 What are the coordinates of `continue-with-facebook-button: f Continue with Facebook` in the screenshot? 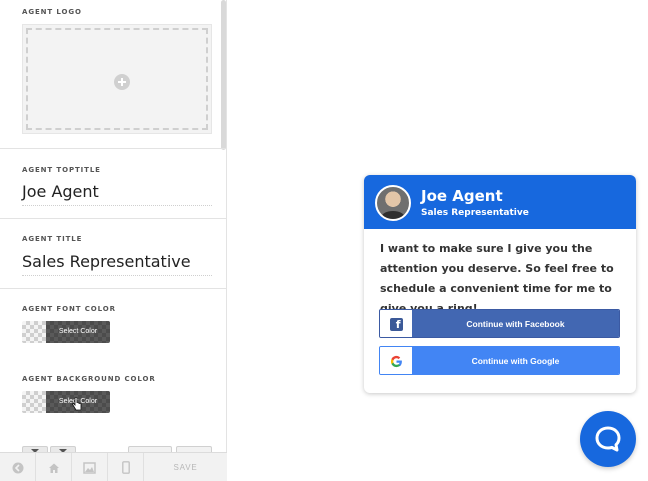 It's located at (499, 323).